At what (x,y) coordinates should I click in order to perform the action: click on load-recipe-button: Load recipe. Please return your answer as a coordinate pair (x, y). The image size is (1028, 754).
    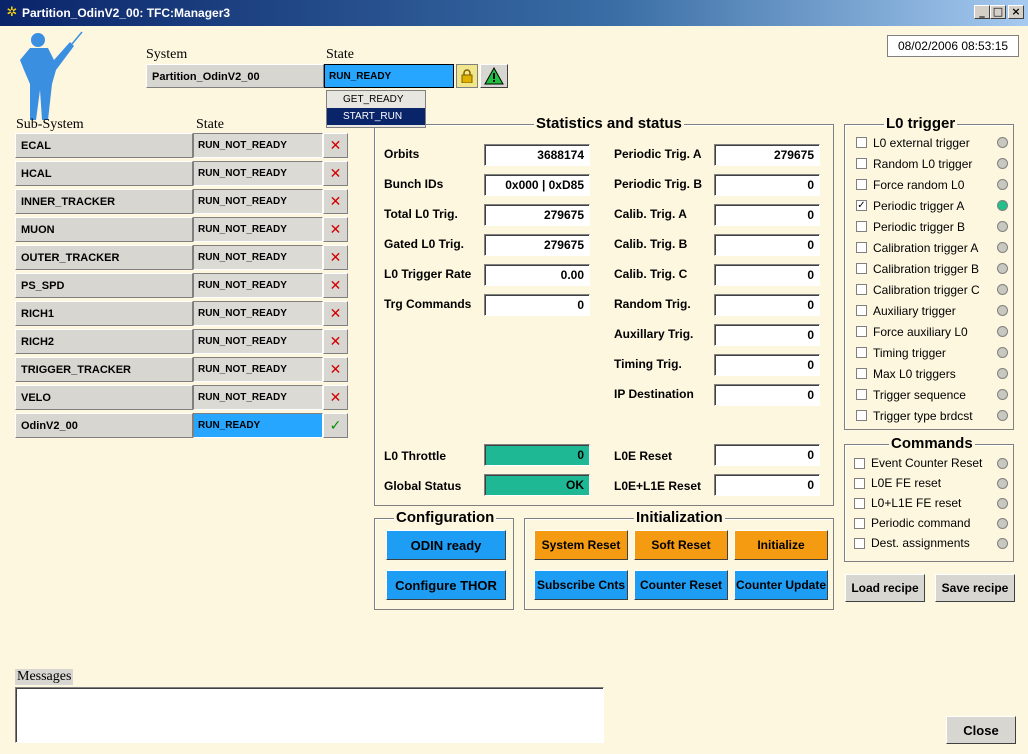
    Looking at the image, I should click on (885, 588).